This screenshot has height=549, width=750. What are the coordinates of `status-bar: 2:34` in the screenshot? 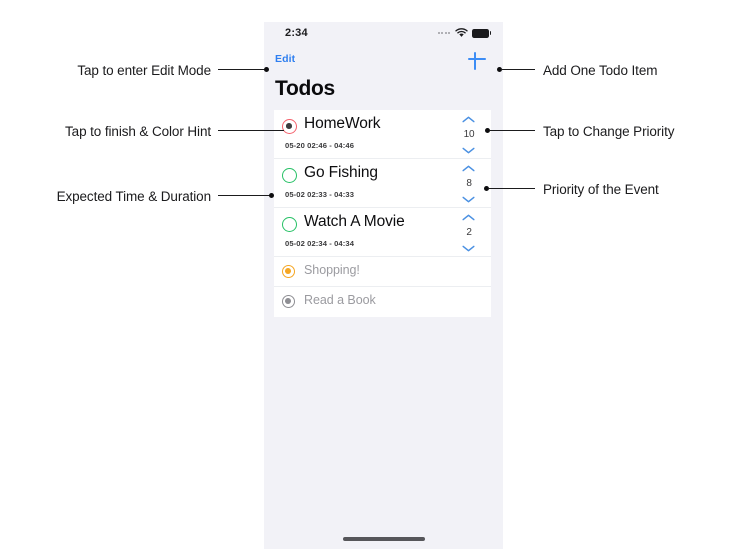 It's located at (383, 35).